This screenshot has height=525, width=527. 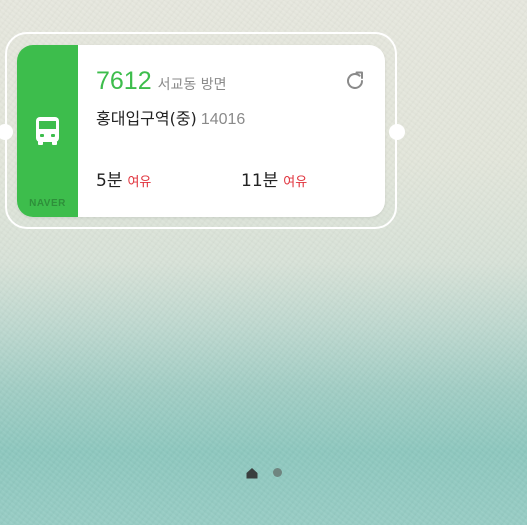 I want to click on bus-icon, so click(x=47, y=131).